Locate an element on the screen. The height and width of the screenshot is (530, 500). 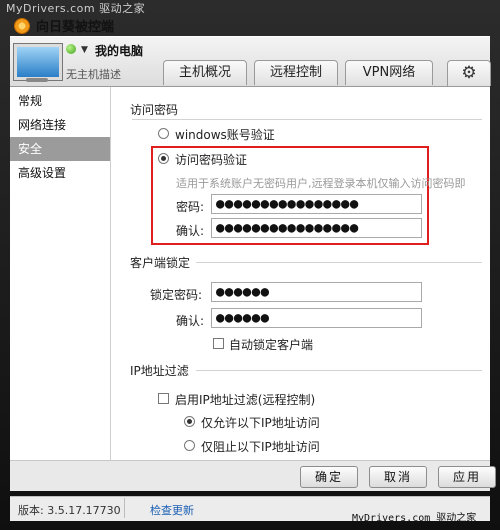
radio-windows-account-label: windows账号验证 is located at coordinates (225, 134).